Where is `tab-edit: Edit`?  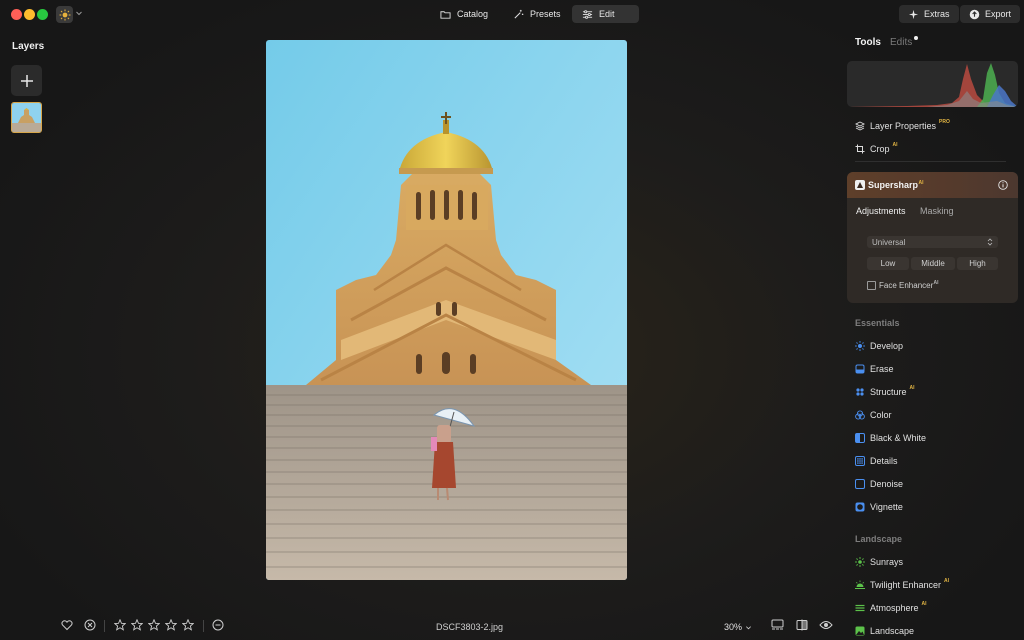
tab-edit: Edit is located at coordinates (605, 14).